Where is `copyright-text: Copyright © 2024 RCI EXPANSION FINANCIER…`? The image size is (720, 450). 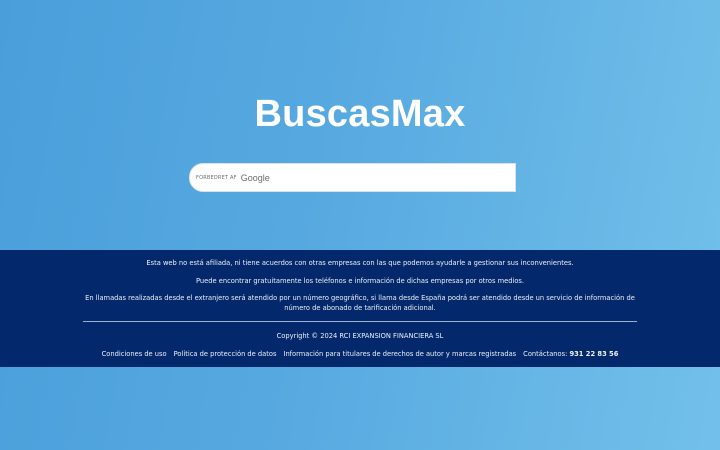 copyright-text: Copyright © 2024 RCI EXPANSION FINANCIER… is located at coordinates (360, 336).